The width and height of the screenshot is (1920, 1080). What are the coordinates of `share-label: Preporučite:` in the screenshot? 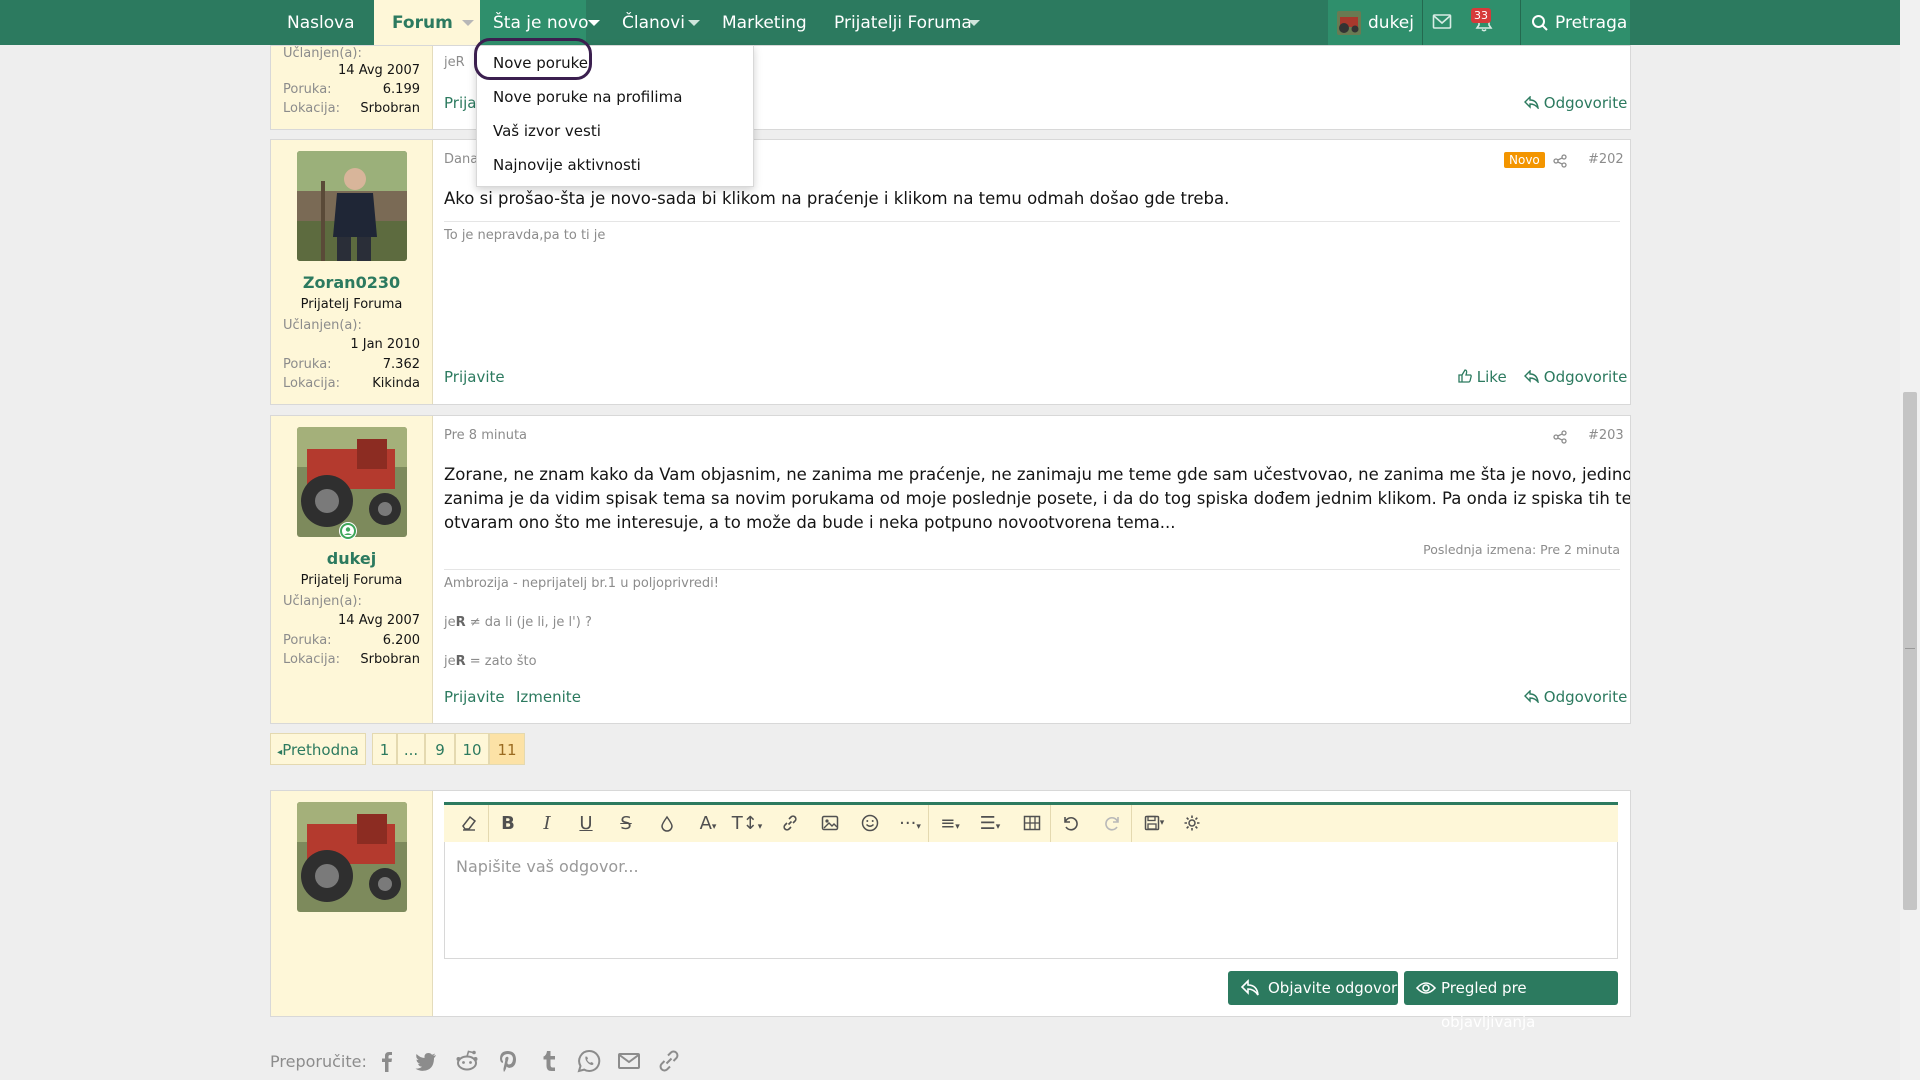 It's located at (318, 1061).